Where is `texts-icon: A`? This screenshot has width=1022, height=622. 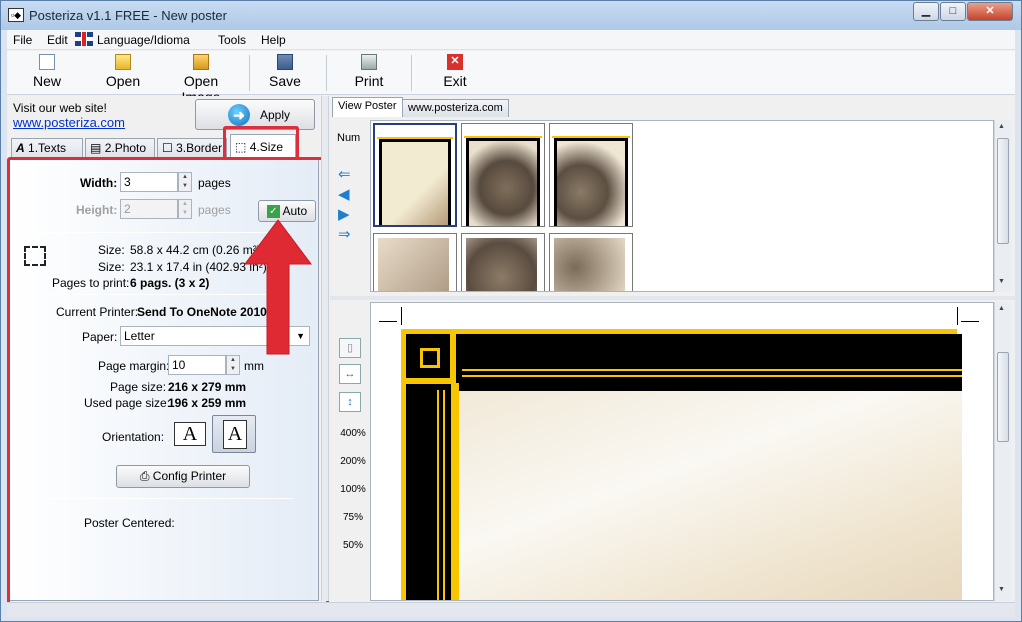
texts-icon: A is located at coordinates (20, 148).